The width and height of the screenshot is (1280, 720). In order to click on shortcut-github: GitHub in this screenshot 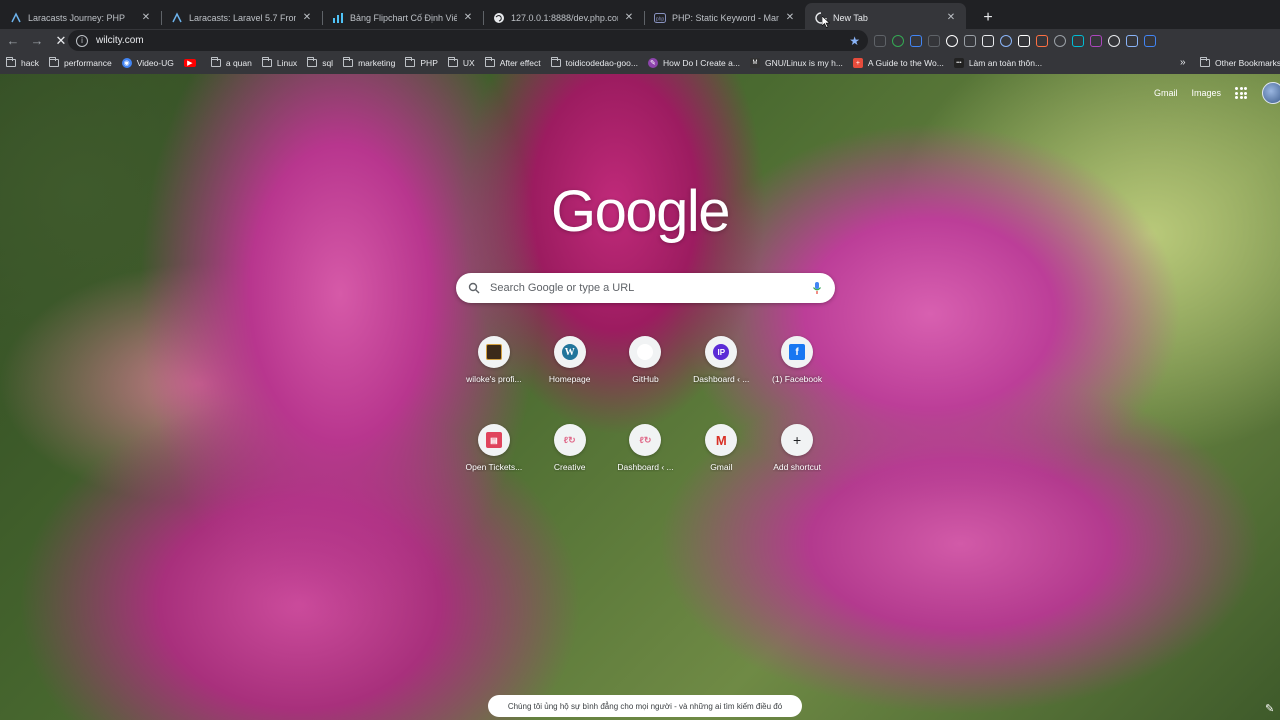, I will do `click(646, 370)`.